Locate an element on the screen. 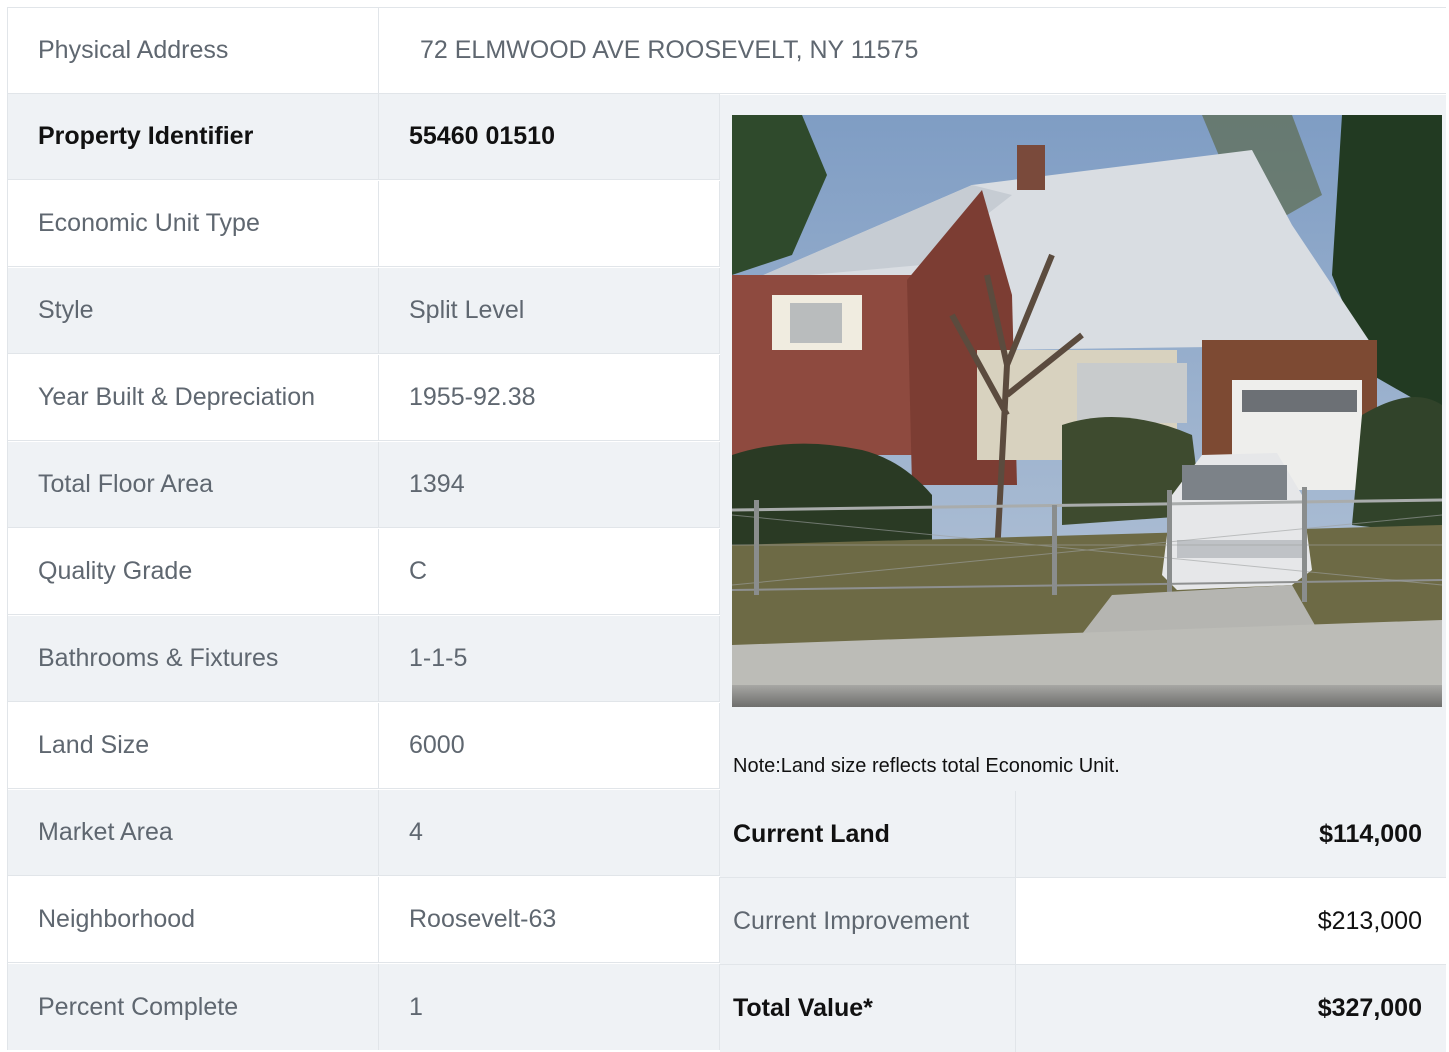 The image size is (1449, 1052). detail-label: Property Identifier is located at coordinates (193, 136).